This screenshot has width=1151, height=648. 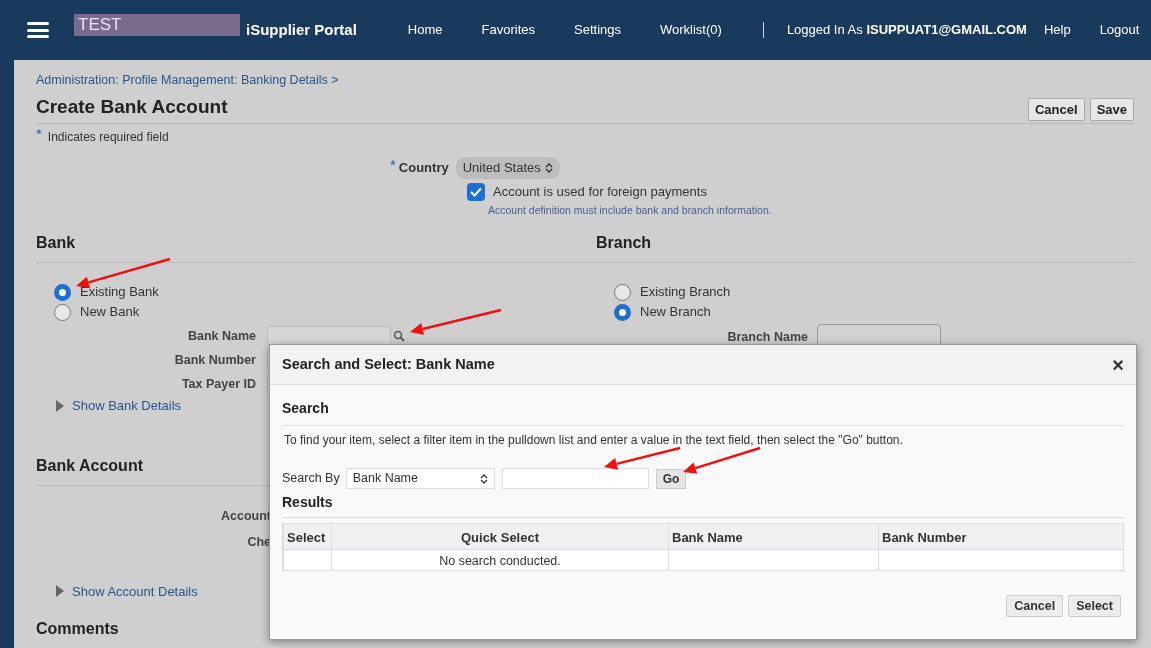 What do you see at coordinates (119, 292) in the screenshot?
I see `radio-label: Existing Bank` at bounding box center [119, 292].